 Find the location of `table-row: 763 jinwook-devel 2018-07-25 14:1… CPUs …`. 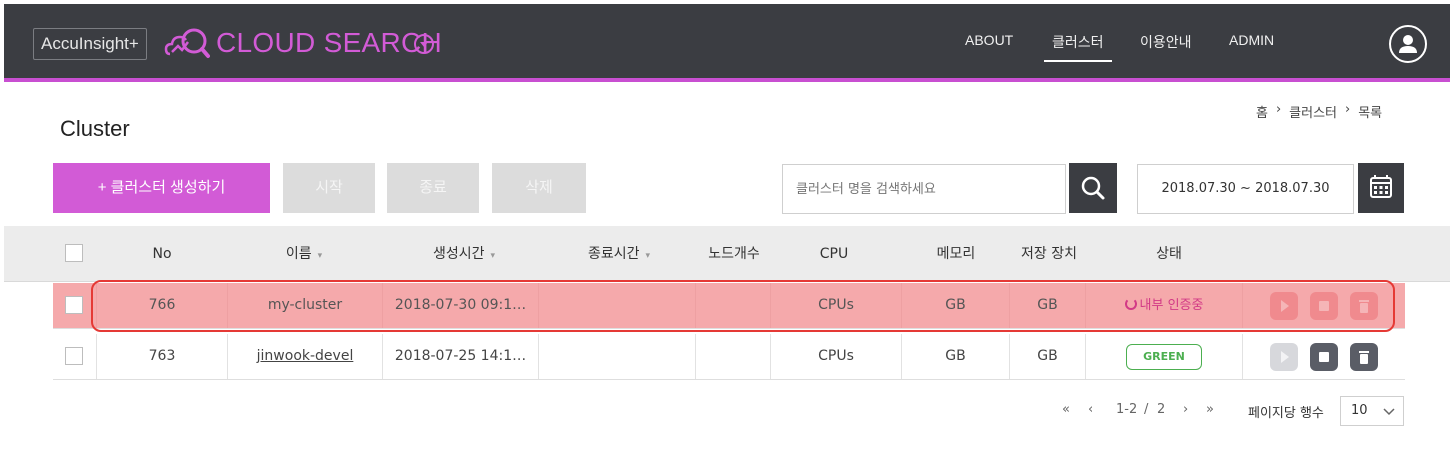

table-row: 763 jinwook-devel 2018-07-25 14:1… CPUs … is located at coordinates (729, 357).